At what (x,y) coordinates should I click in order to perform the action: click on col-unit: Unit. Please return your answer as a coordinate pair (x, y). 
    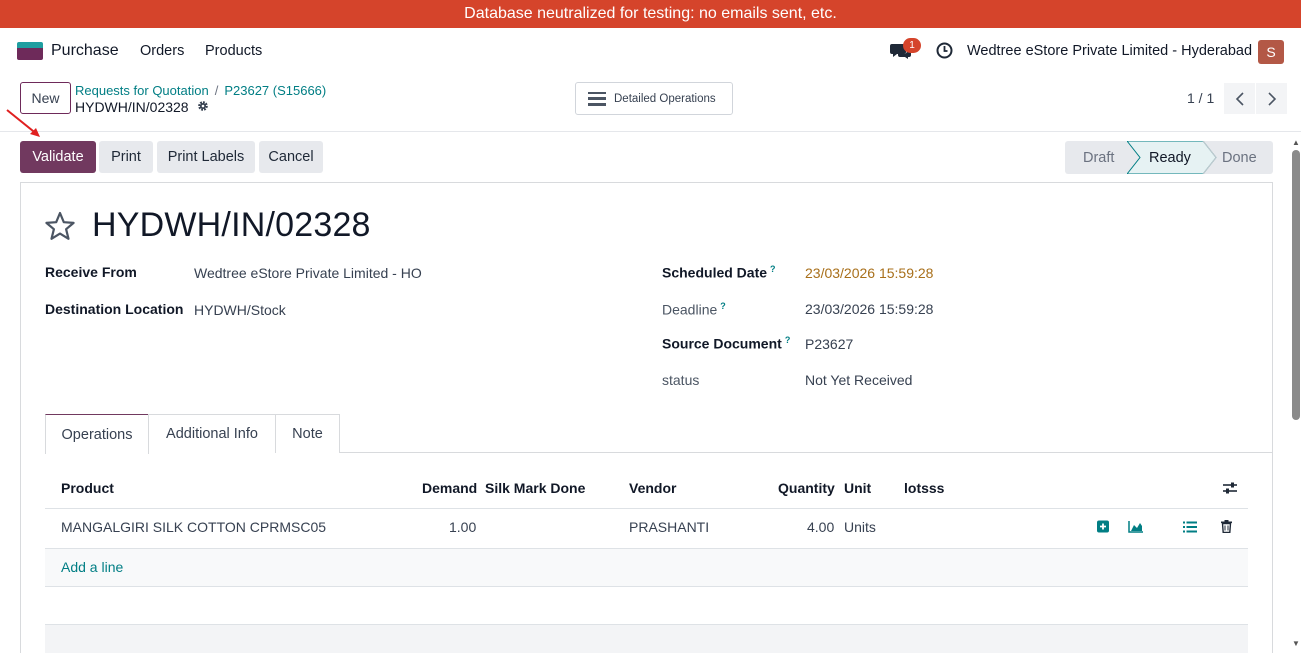
    Looking at the image, I should click on (857, 488).